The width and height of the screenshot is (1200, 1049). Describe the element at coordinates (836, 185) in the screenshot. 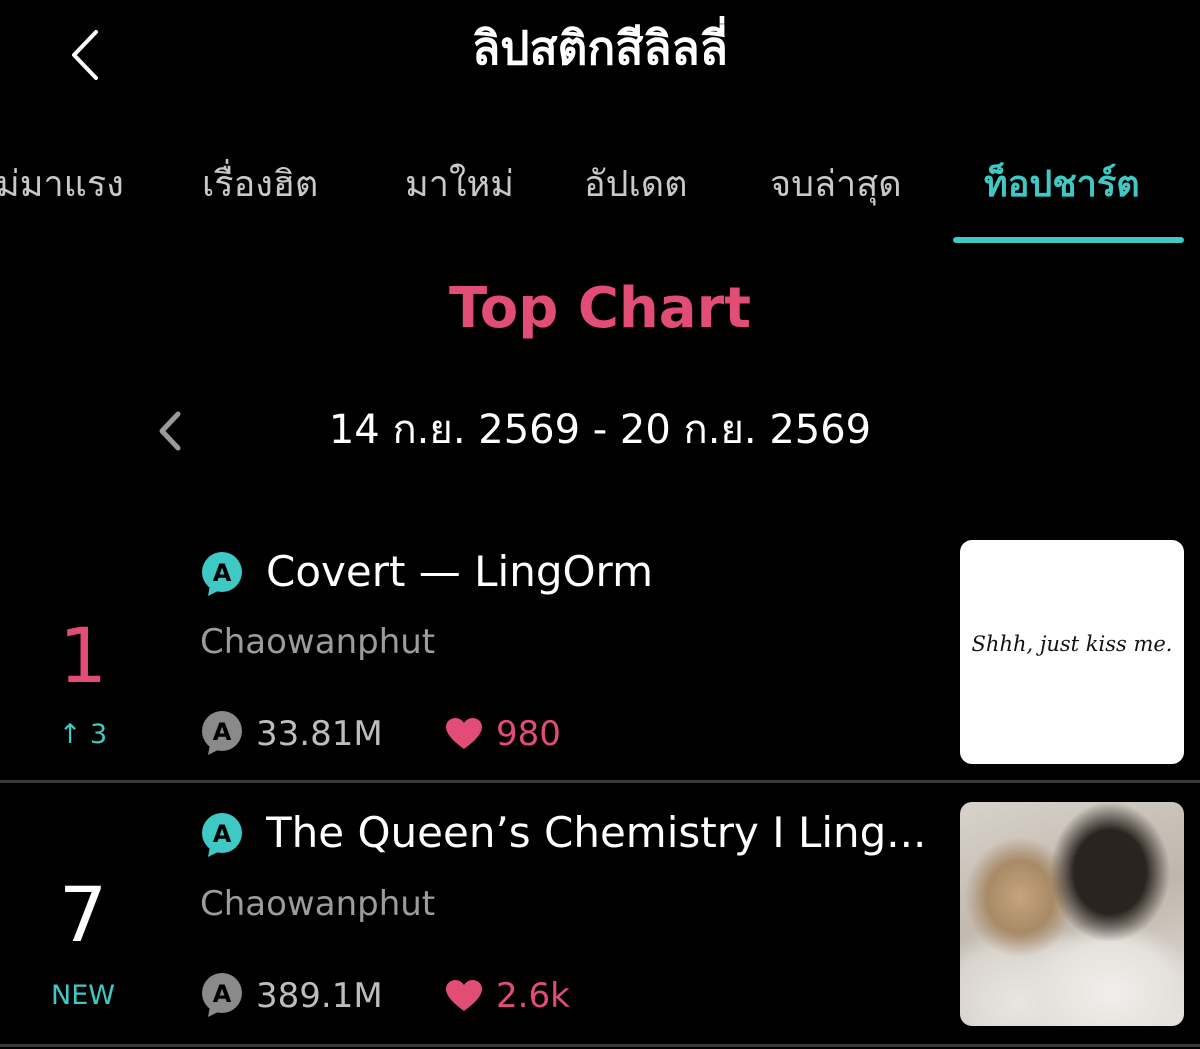

I see `tab-completed: จบล่าสุด` at that location.